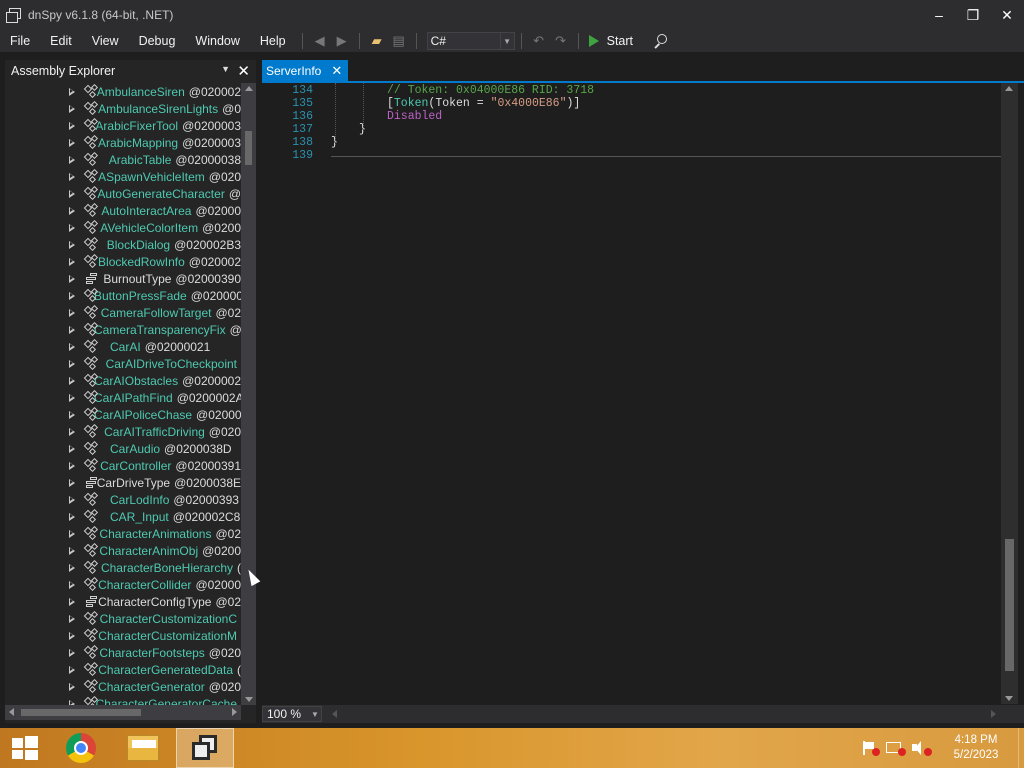 This screenshot has height=768, width=1024. What do you see at coordinates (939, 15) in the screenshot?
I see `minimize-button: –` at bounding box center [939, 15].